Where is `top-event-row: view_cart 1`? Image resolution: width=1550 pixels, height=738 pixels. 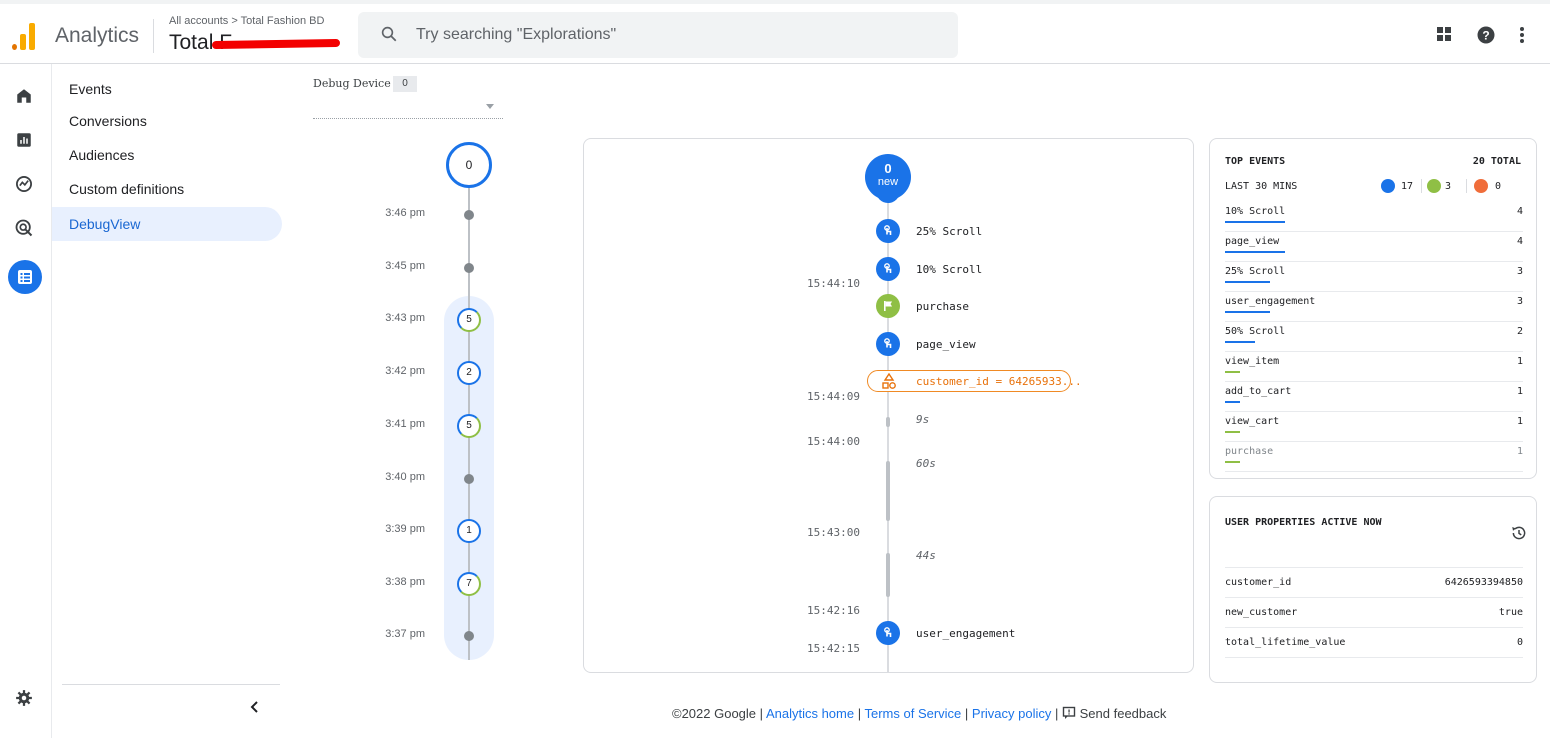
top-event-row: view_cart 1 is located at coordinates (1374, 427).